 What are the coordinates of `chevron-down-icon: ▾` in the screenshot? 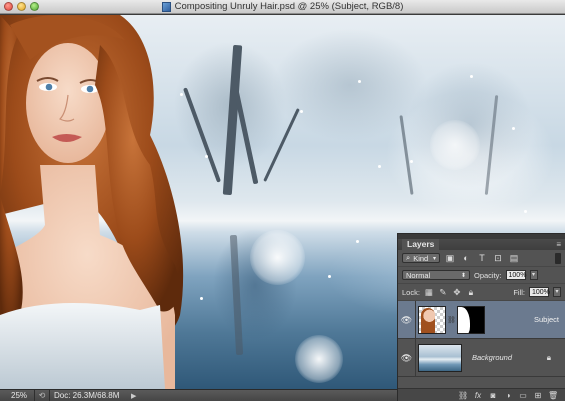 It's located at (434, 258).